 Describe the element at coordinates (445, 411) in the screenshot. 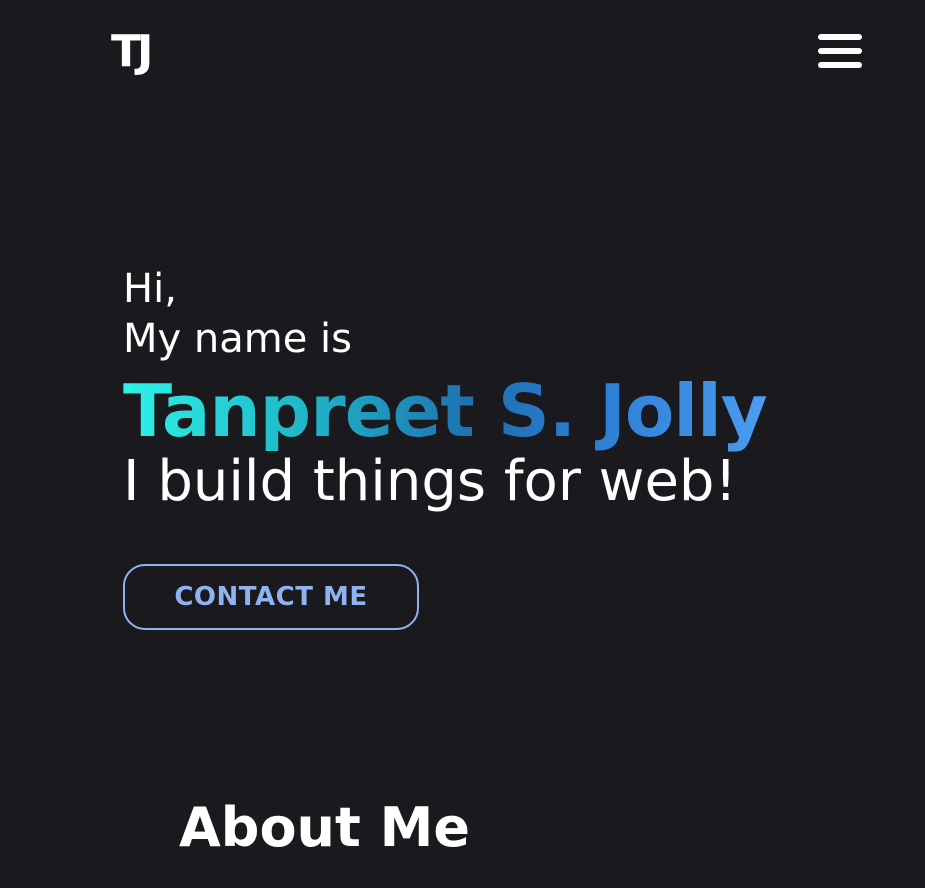

I see `hero-name: Tanpreet S. Jolly` at that location.